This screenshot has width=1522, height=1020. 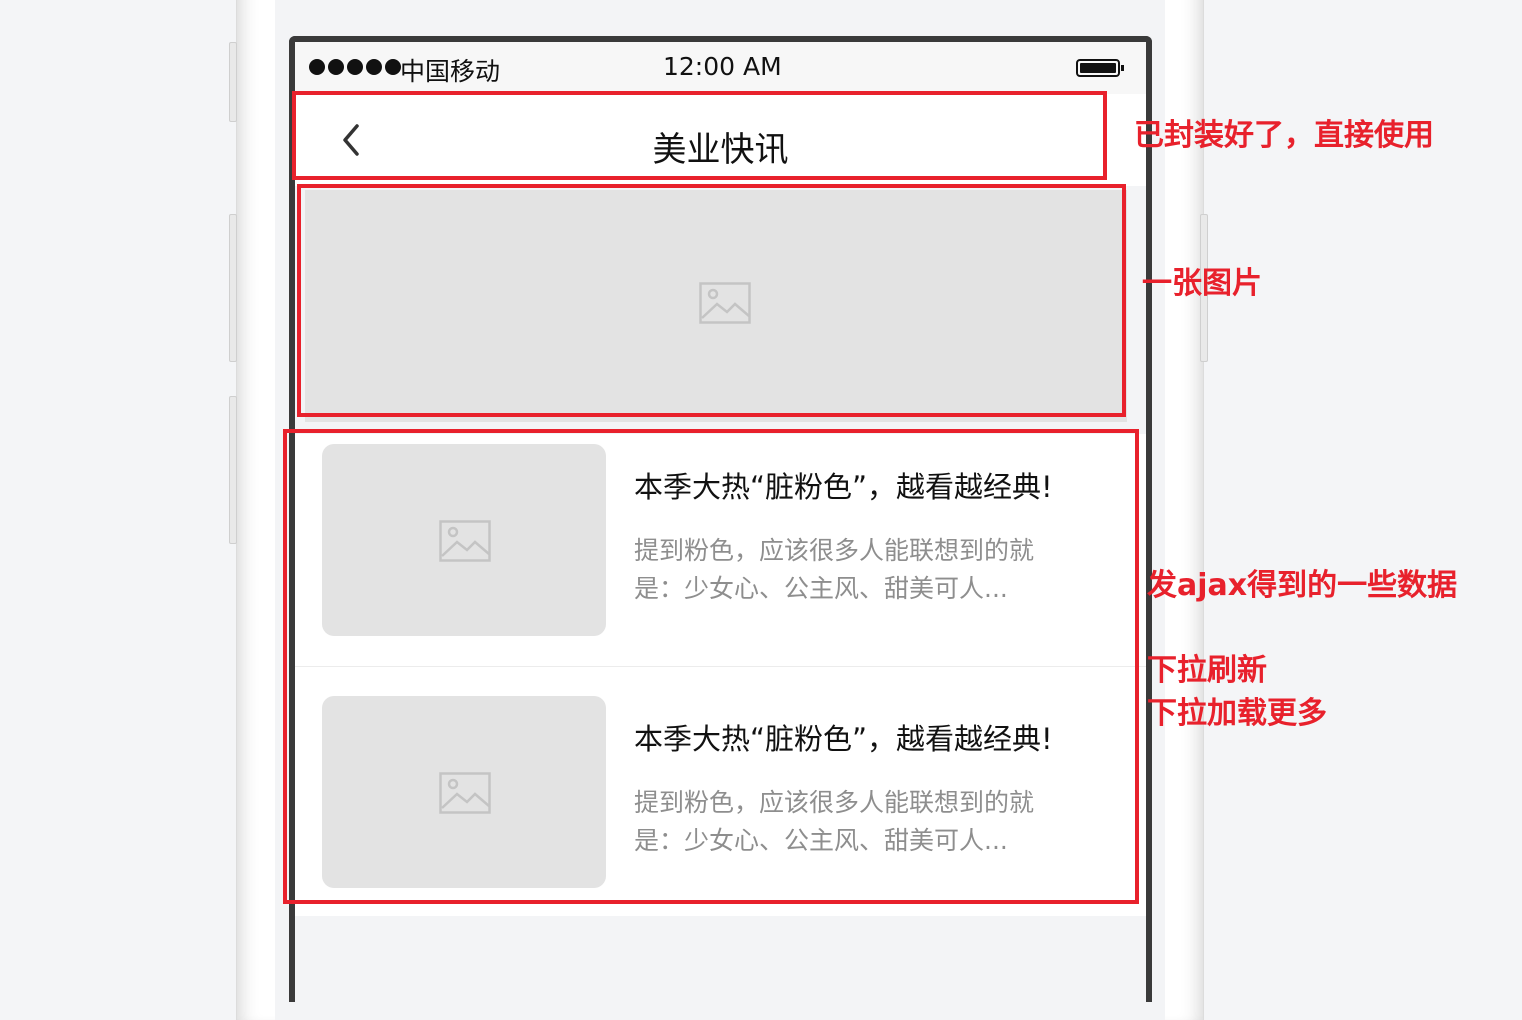 What do you see at coordinates (1302, 585) in the screenshot?
I see `list-annotation: 发ajax得到的一些数据` at bounding box center [1302, 585].